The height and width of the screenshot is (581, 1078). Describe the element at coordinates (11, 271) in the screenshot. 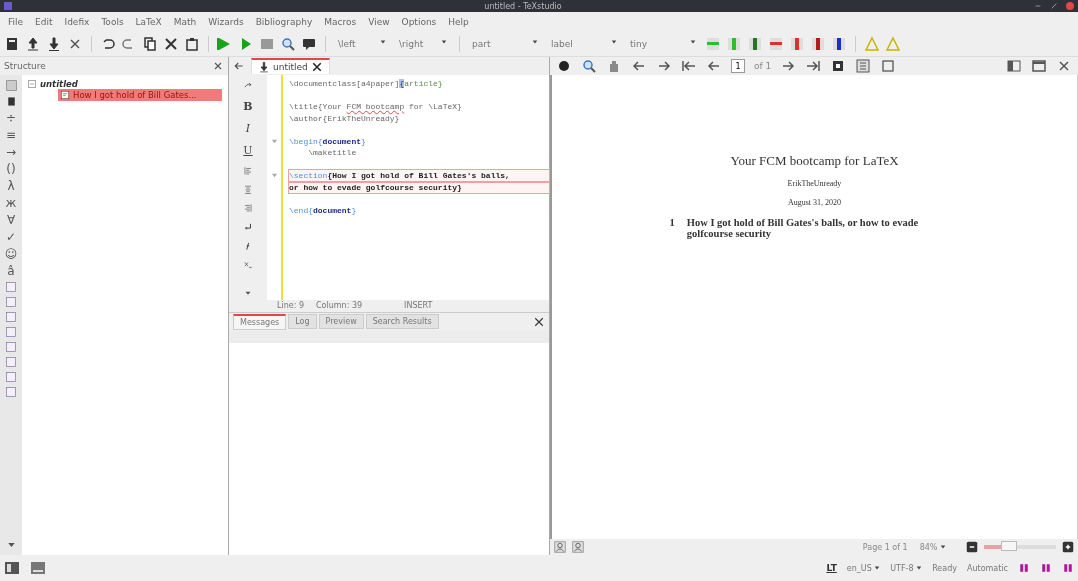

I see `symbol-tab: â` at that location.